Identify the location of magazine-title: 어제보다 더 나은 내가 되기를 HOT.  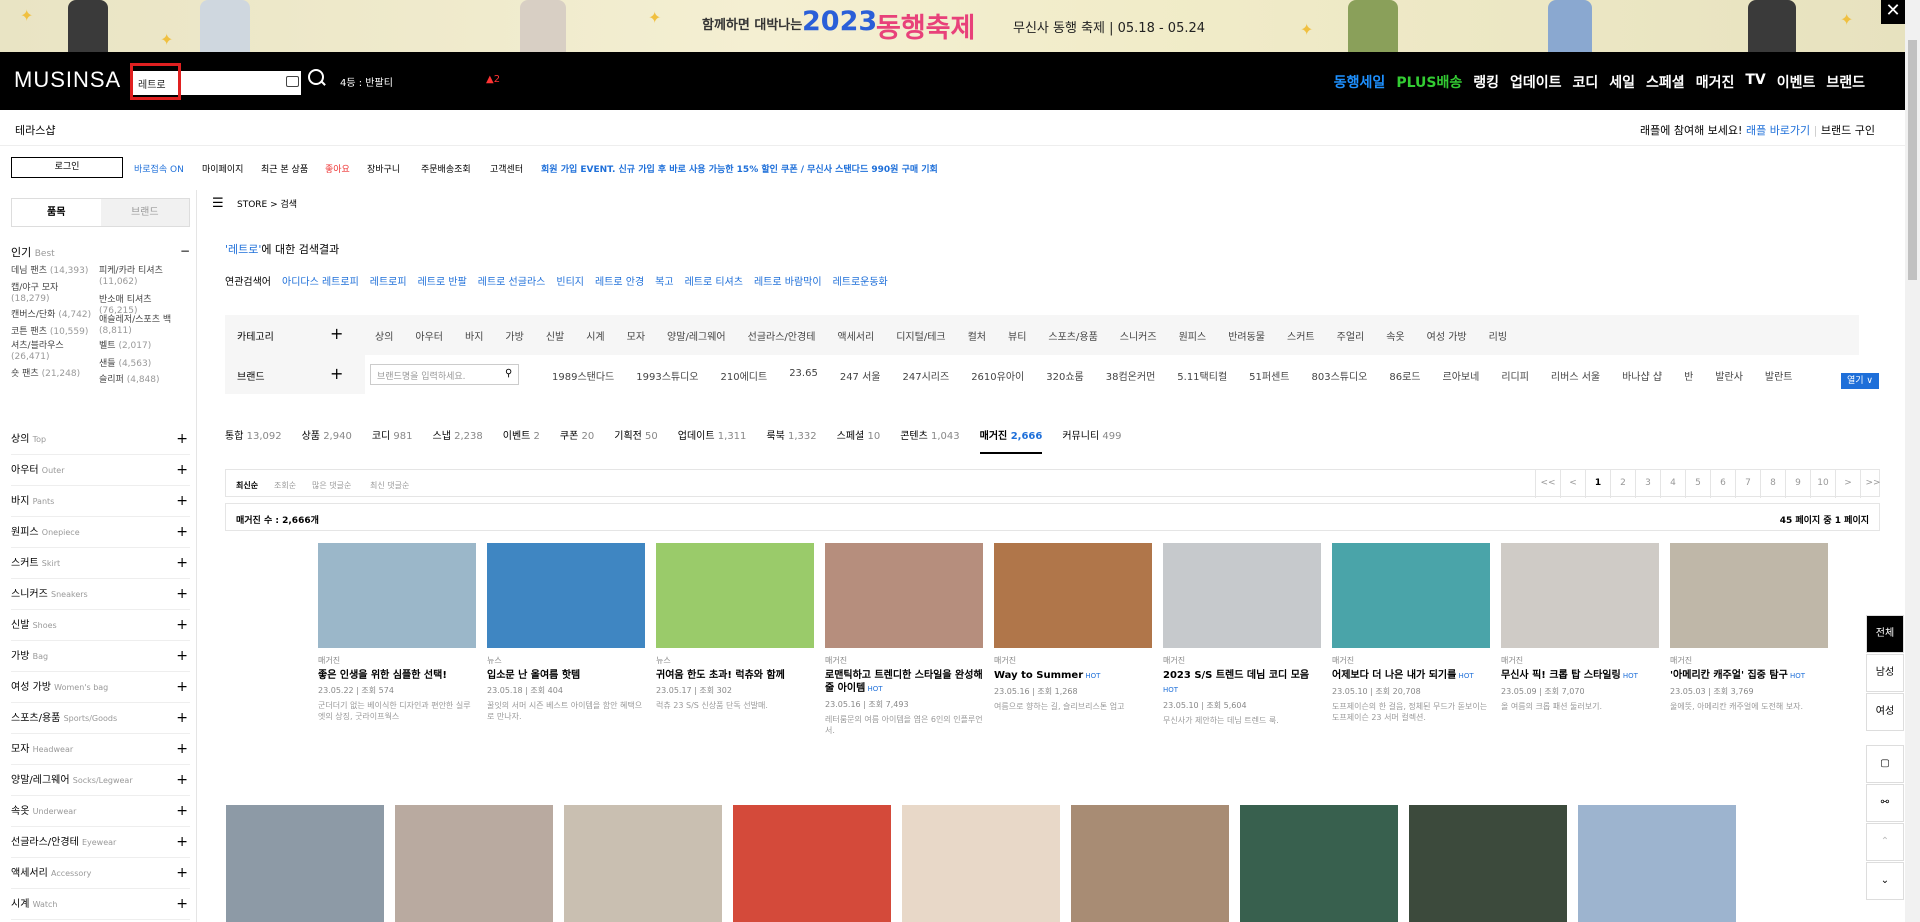
(1411, 676).